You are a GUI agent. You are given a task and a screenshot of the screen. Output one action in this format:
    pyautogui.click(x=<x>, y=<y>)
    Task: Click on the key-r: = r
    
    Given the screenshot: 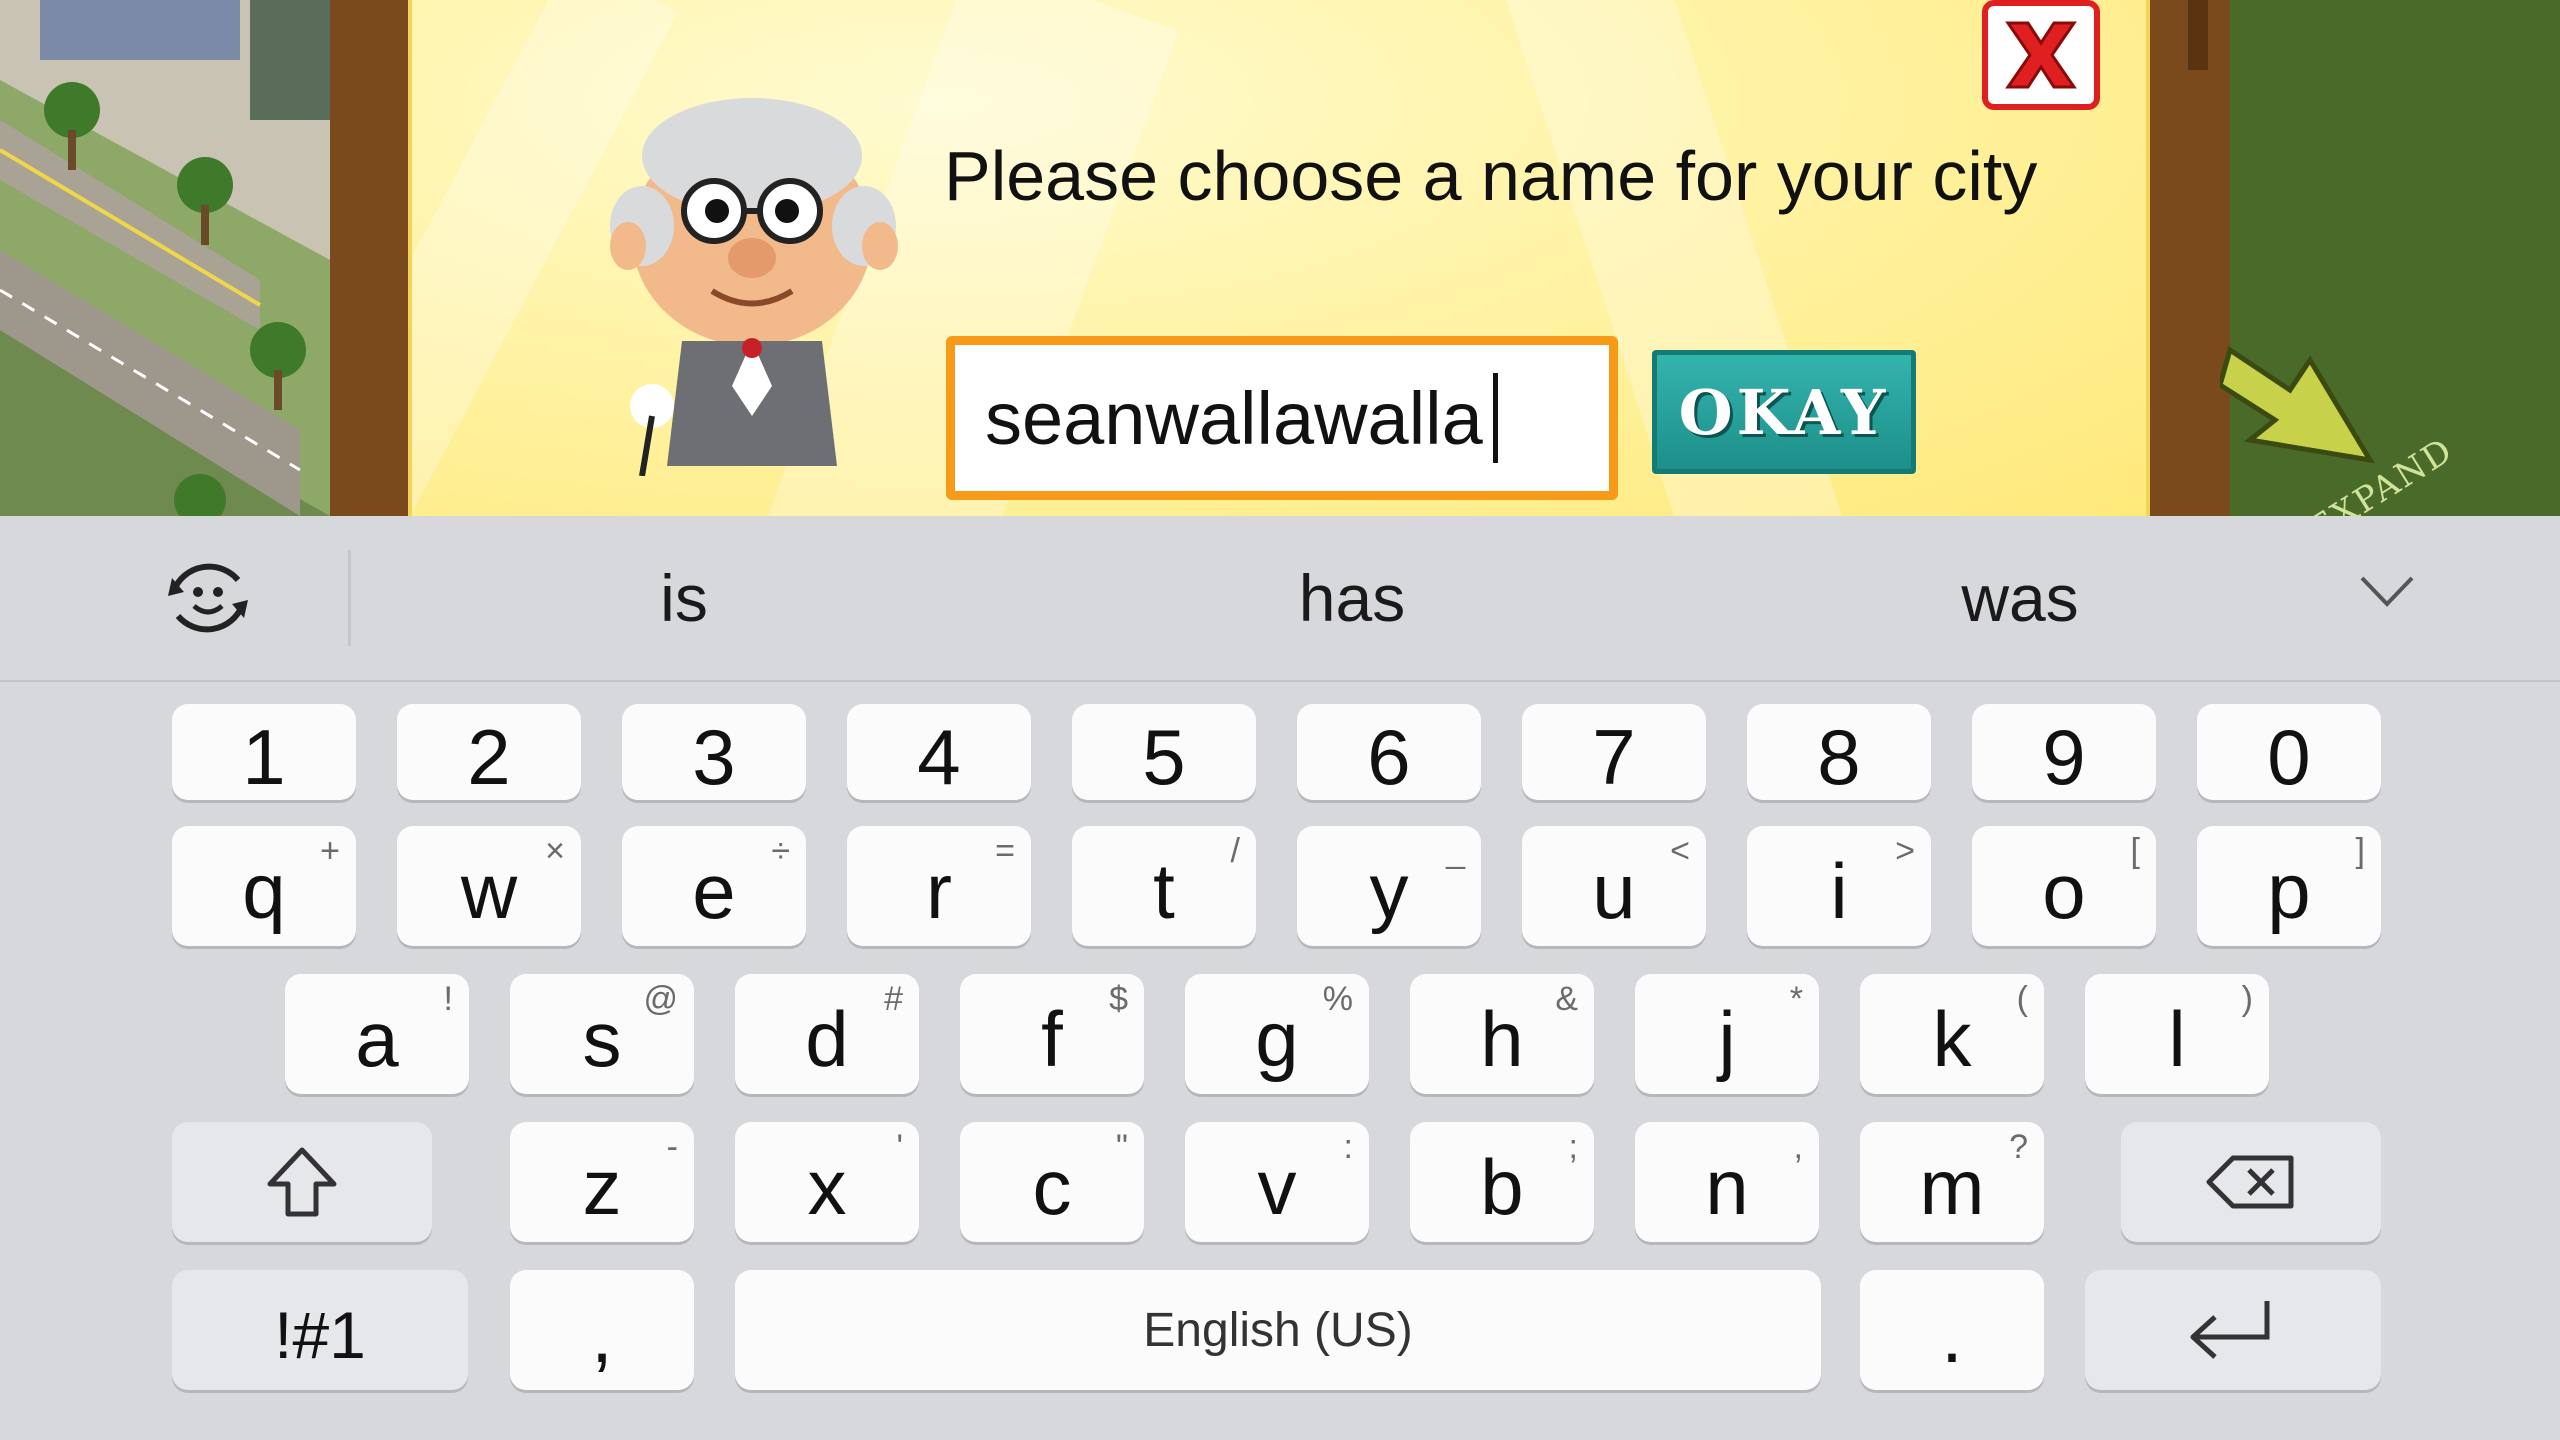 What is the action you would take?
    pyautogui.click(x=939, y=886)
    